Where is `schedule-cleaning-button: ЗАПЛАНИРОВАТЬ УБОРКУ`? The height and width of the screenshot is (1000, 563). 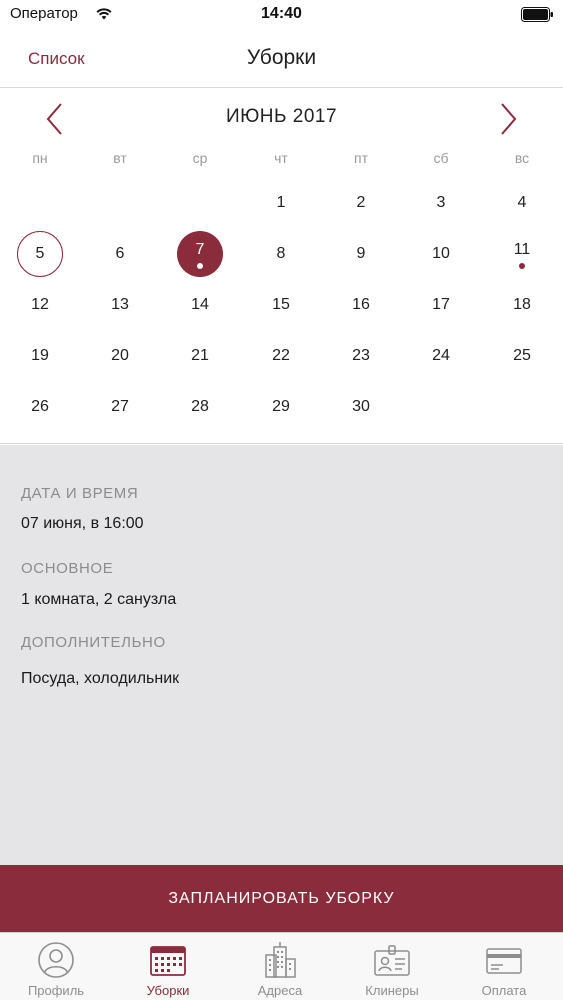 schedule-cleaning-button: ЗАПЛАНИРОВАТЬ УБОРКУ is located at coordinates (281, 898).